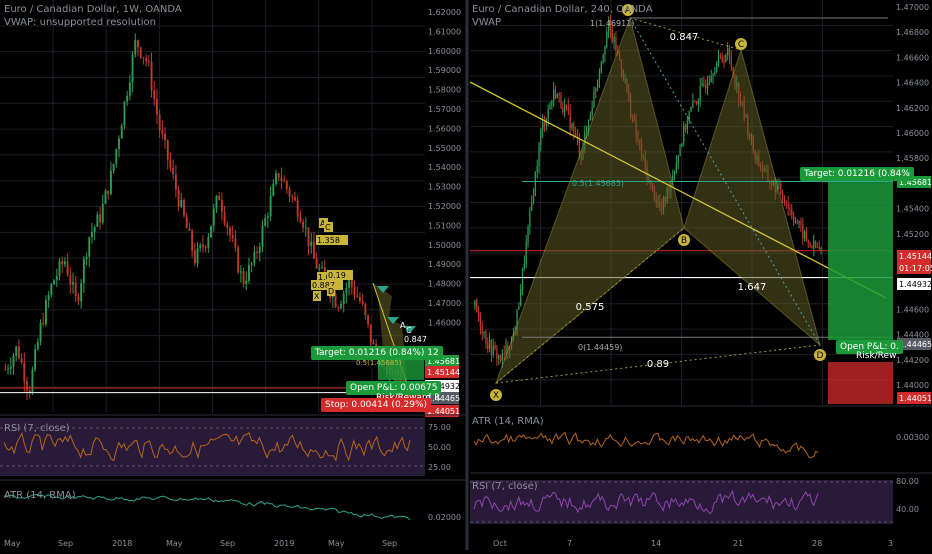  Describe the element at coordinates (93, 9) in the screenshot. I see `left-chart-title: Euro / Canadian Dollar, 1W, OANDA` at that location.